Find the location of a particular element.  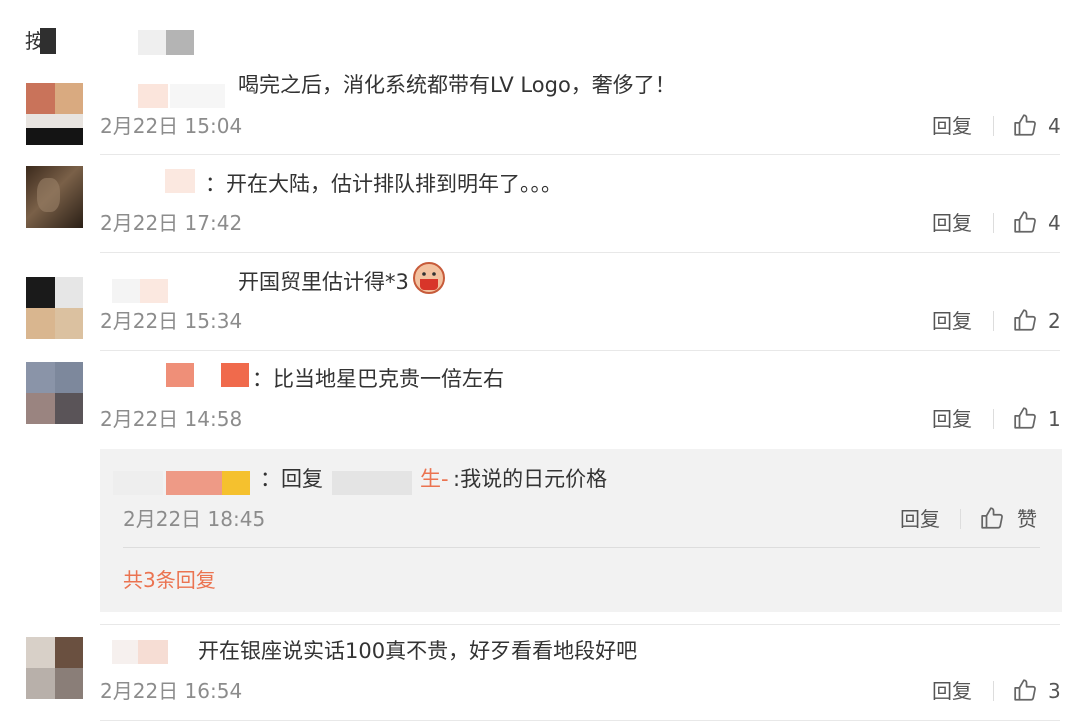

mask-emoji-icon is located at coordinates (429, 278).